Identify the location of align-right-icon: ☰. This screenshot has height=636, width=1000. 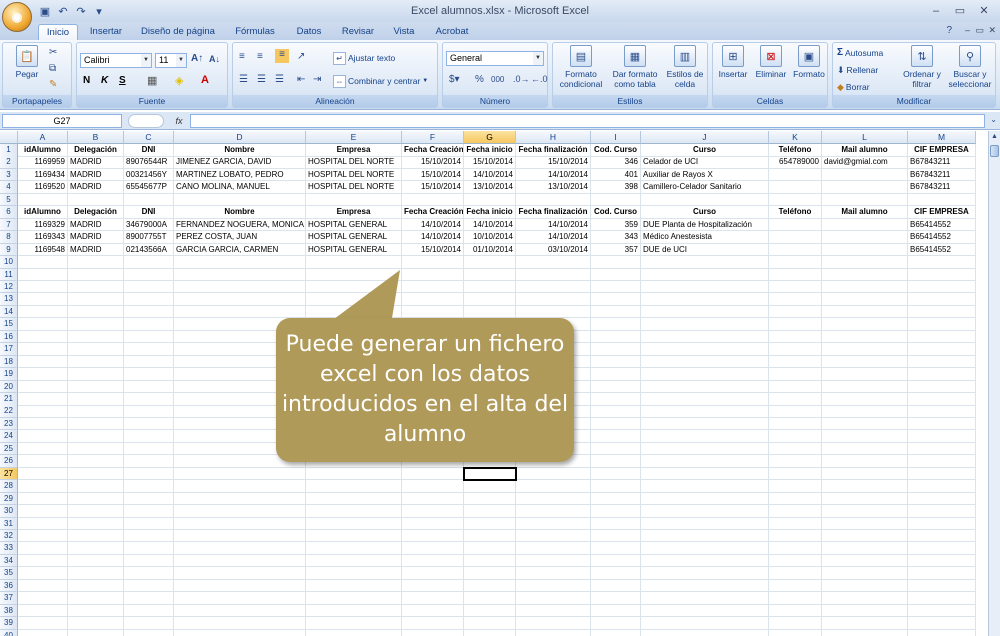
(279, 79).